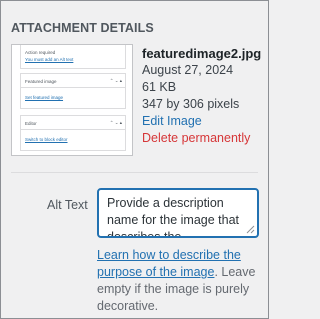  What do you see at coordinates (188, 70) in the screenshot?
I see `upload-date: August 27, 2024` at bounding box center [188, 70].